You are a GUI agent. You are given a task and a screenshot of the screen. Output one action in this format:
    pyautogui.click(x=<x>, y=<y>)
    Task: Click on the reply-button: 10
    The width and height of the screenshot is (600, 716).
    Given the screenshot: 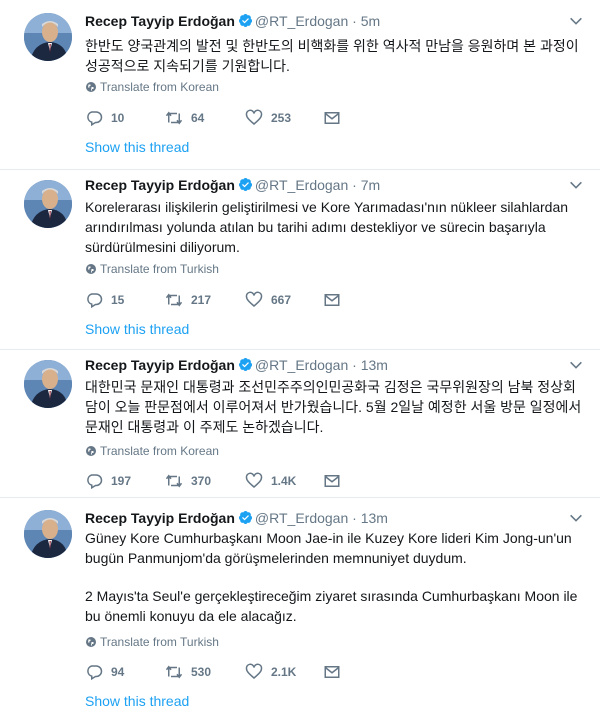 What is the action you would take?
    pyautogui.click(x=104, y=118)
    